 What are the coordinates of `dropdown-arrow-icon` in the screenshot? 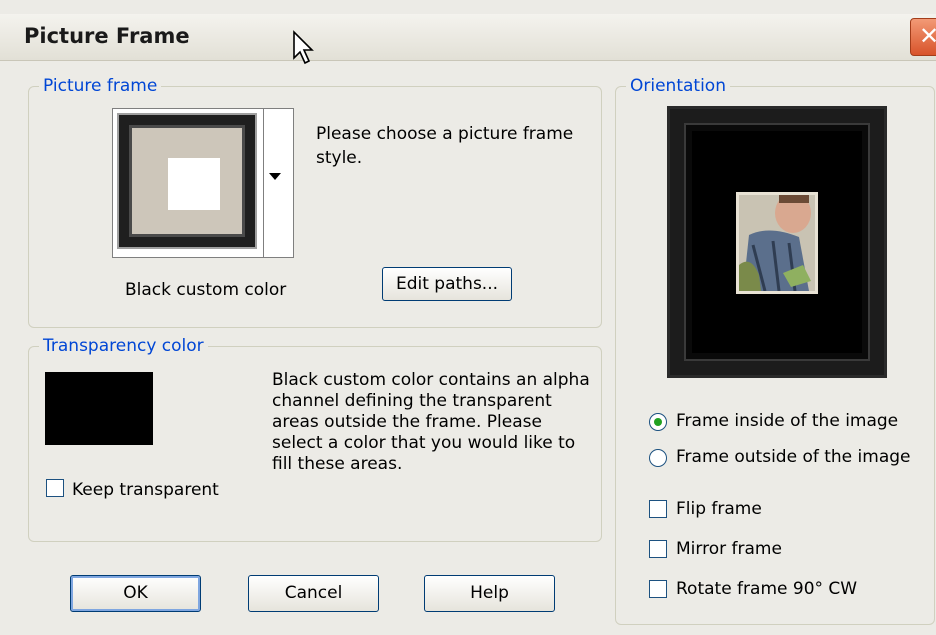 It's located at (275, 176).